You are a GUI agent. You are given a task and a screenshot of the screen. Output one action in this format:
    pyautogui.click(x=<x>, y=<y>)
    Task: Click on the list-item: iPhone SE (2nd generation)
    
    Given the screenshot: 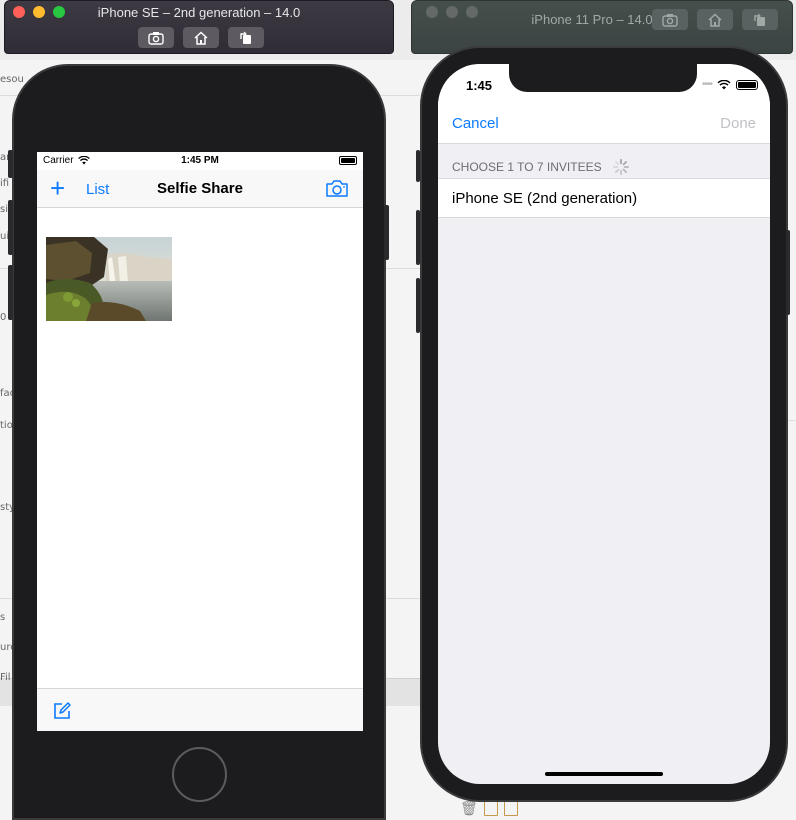 What is the action you would take?
    pyautogui.click(x=604, y=198)
    